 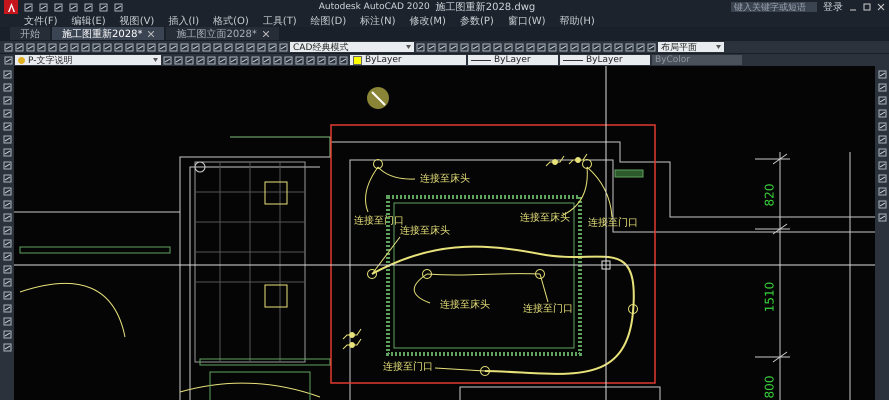 What do you see at coordinates (774, 7) in the screenshot?
I see `search-field: 键入关键字或短语` at bounding box center [774, 7].